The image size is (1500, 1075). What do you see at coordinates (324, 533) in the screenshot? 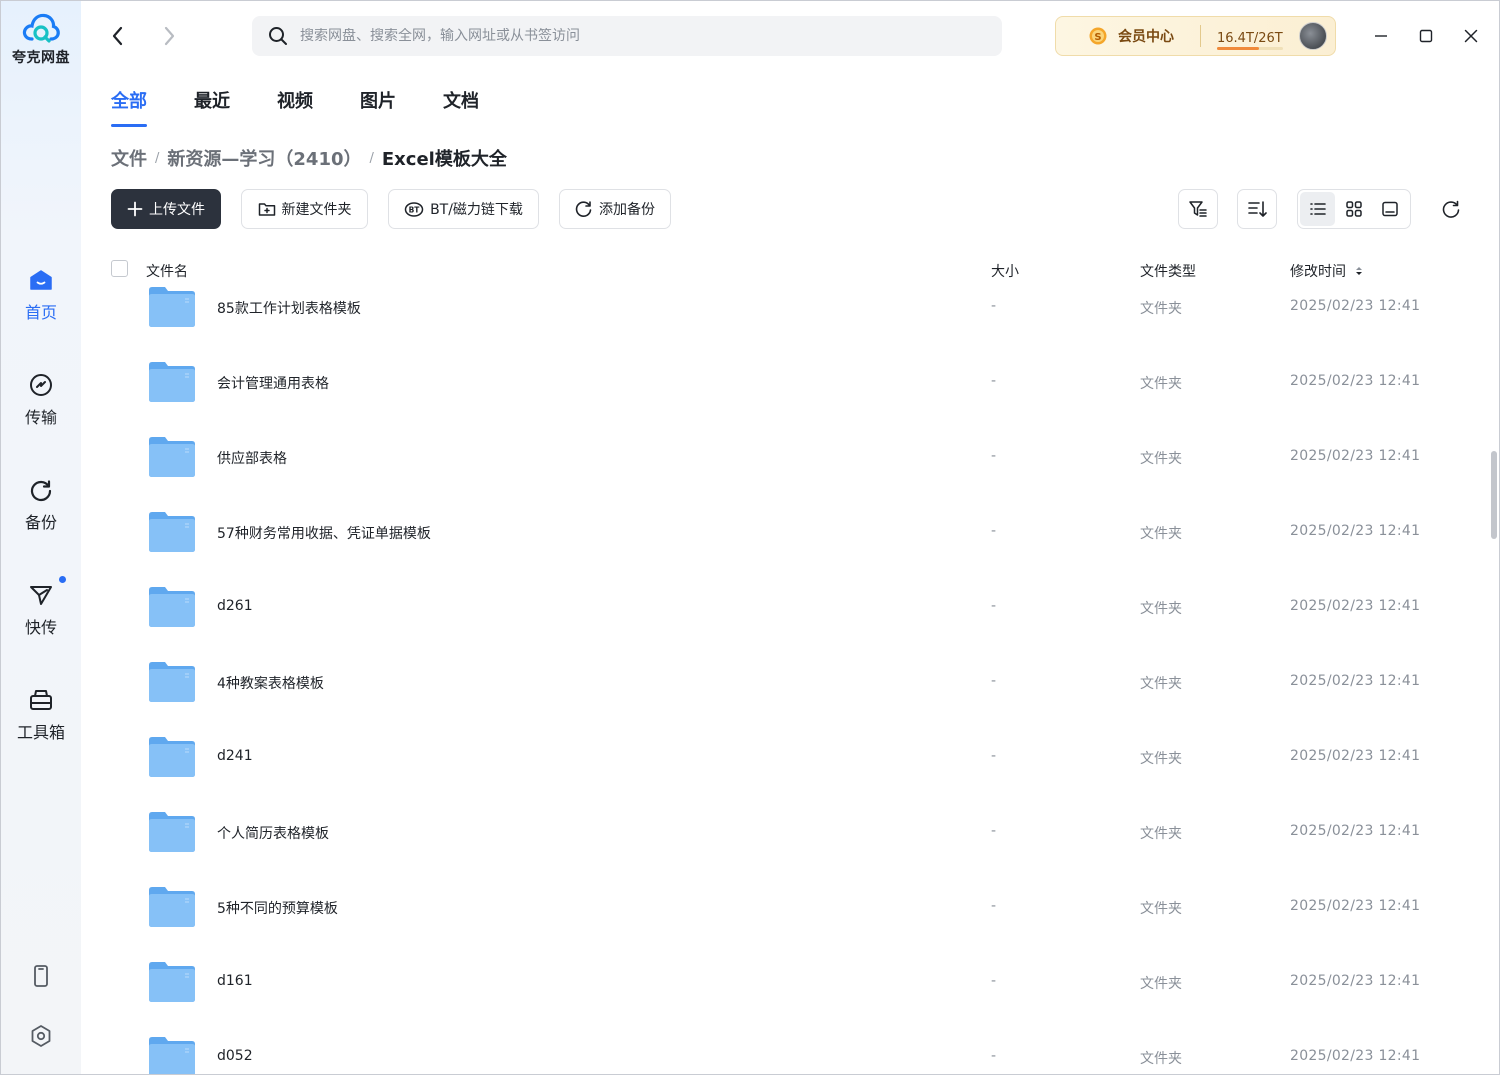
I see `file-name: 57种财务常用收据、凭证单据模板` at bounding box center [324, 533].